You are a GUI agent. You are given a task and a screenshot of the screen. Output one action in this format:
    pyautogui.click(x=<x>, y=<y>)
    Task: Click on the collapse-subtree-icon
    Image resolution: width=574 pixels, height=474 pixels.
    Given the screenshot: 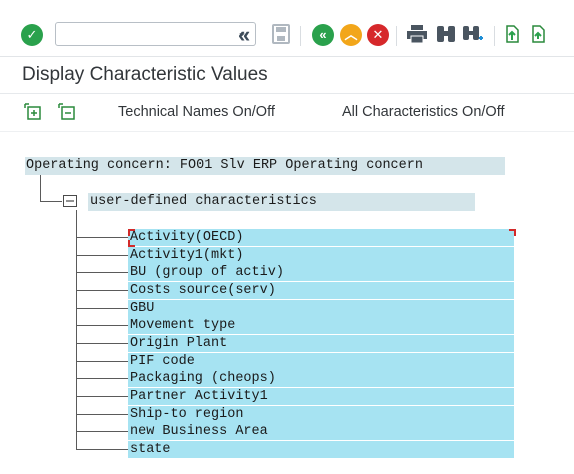 What is the action you would take?
    pyautogui.click(x=66, y=111)
    